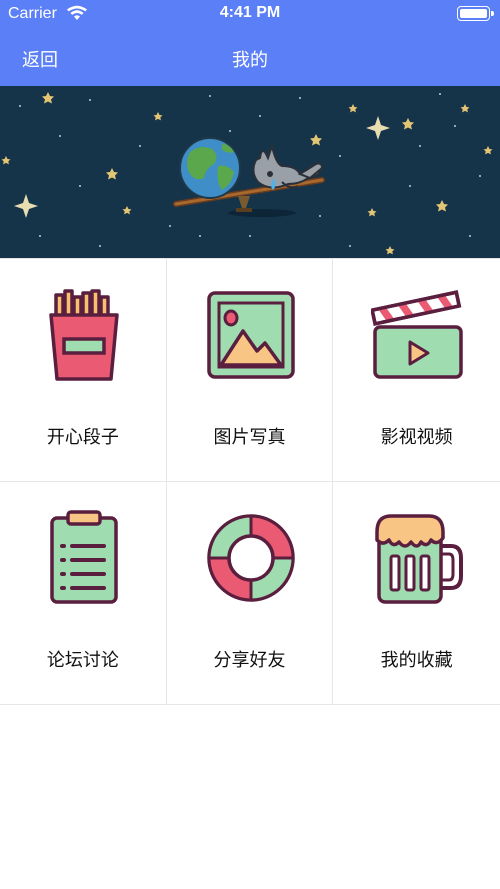 This screenshot has width=500, height=889. I want to click on clock: 4:41 PM, so click(250, 12).